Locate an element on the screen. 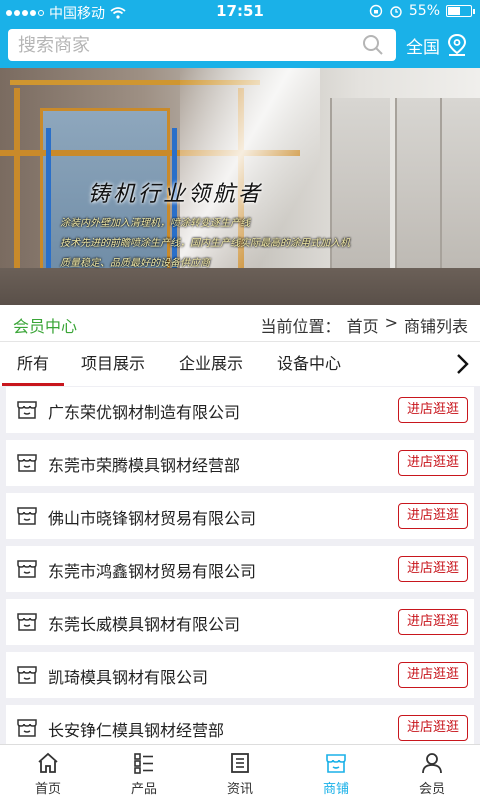  tab-equipment: 设备中心 is located at coordinates (309, 364).